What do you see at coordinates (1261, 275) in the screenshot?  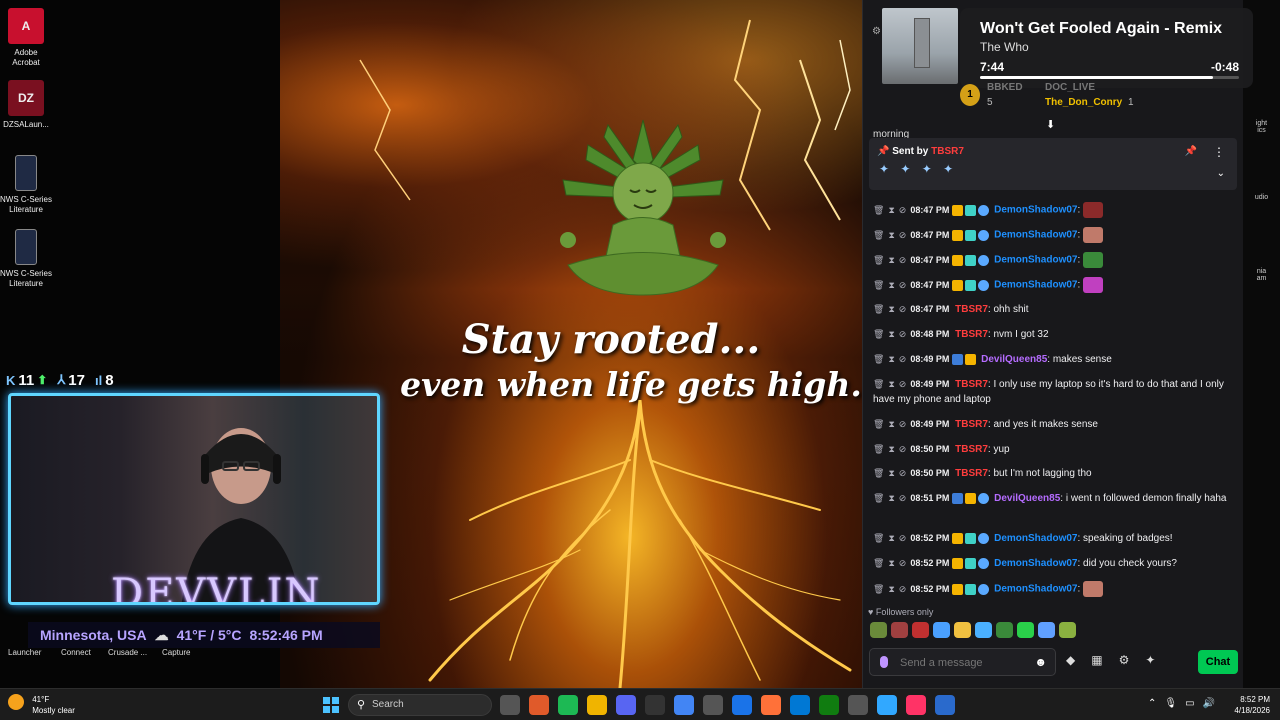 I see `desktop-icon-label: nia am` at bounding box center [1261, 275].